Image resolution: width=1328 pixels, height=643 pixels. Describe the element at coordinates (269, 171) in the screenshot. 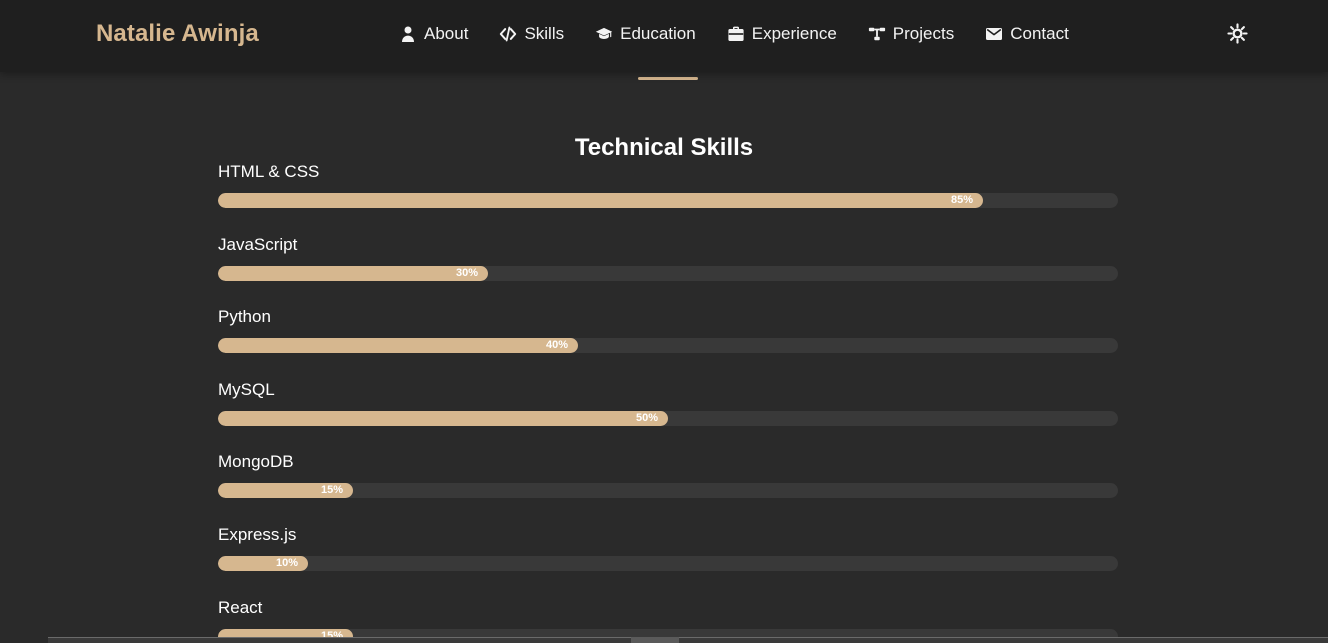

I see `skill-name: HTML & CSS` at that location.